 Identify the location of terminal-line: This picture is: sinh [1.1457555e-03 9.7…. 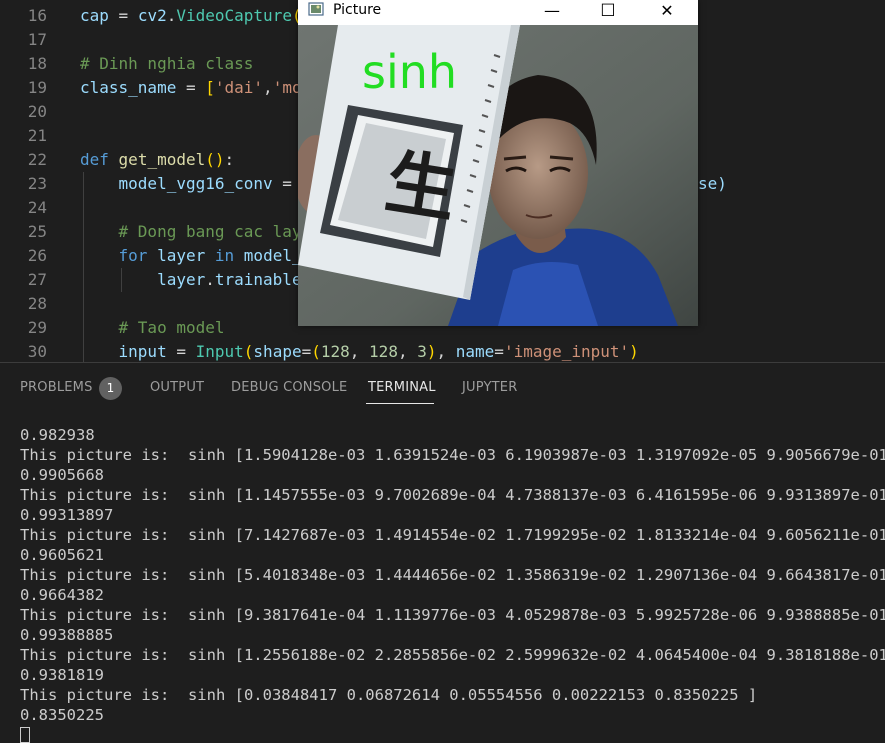
(452, 495).